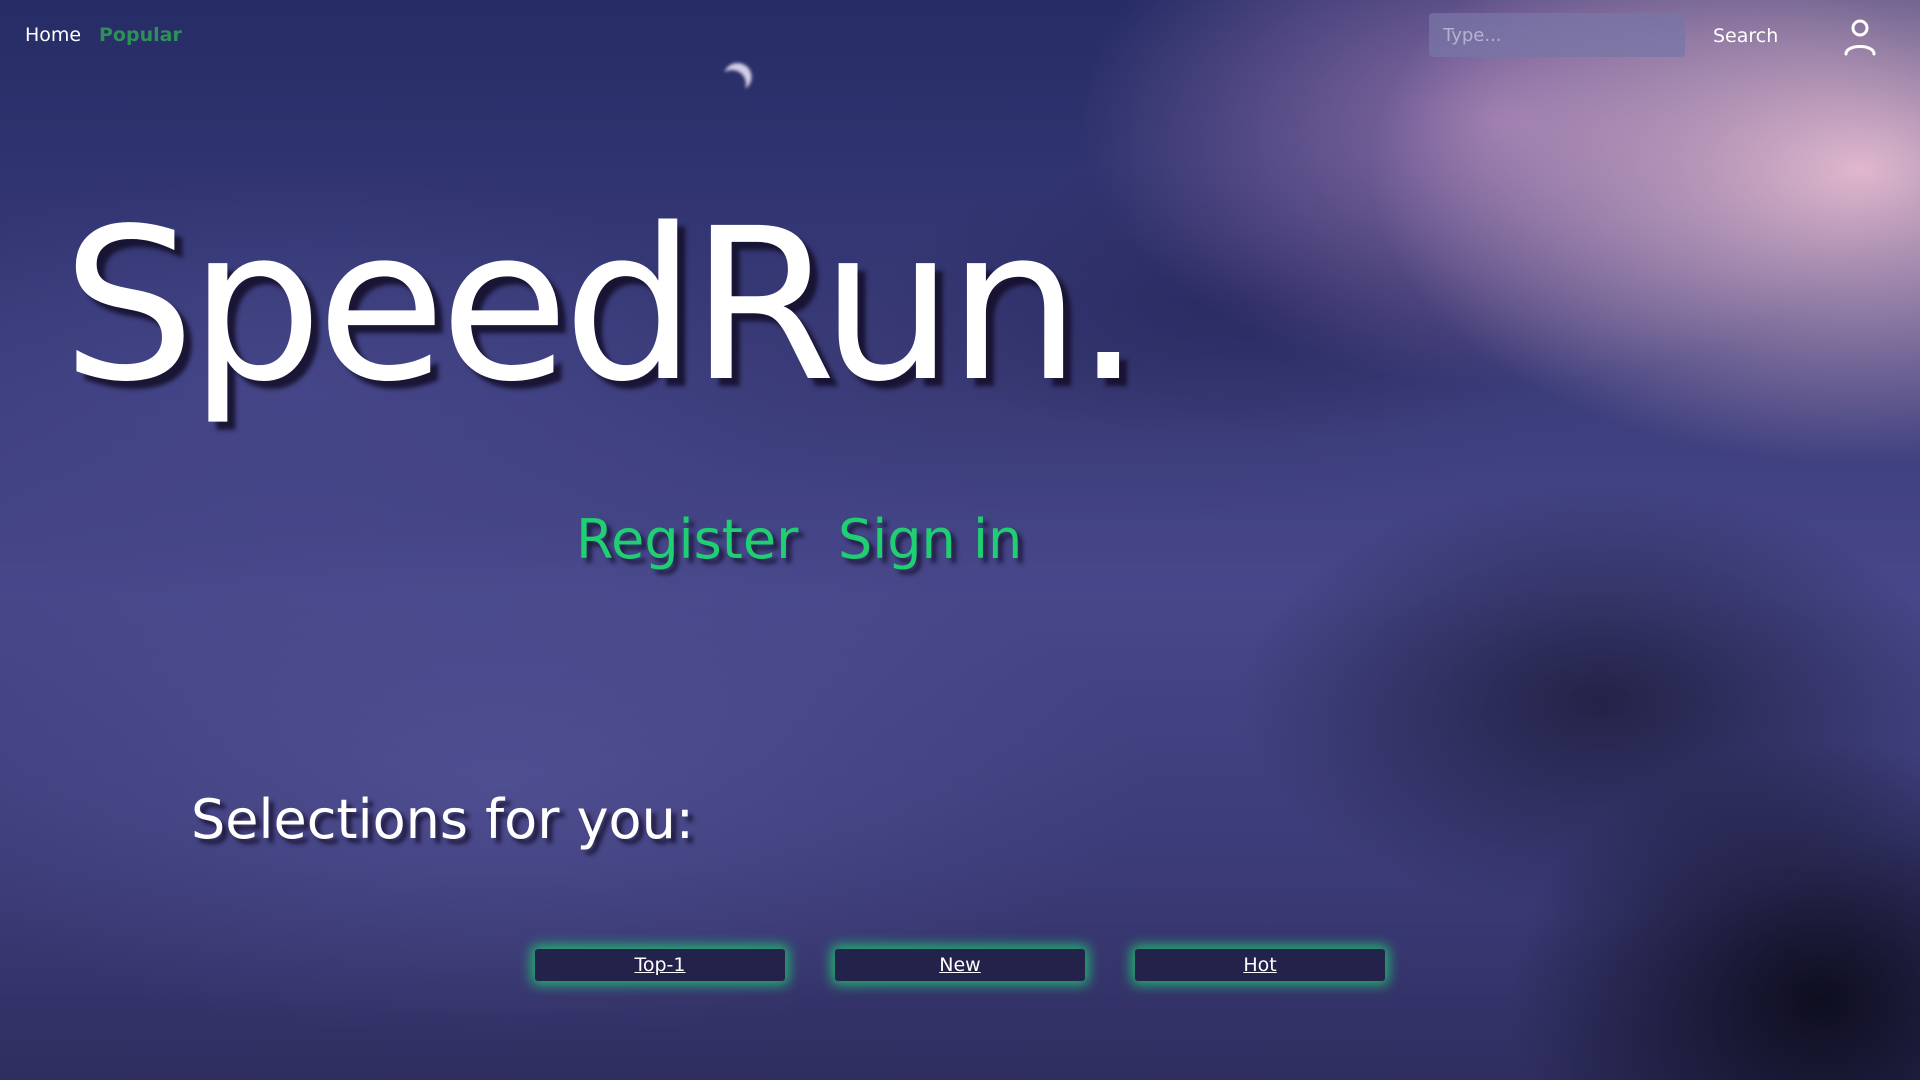 The image size is (1920, 1080). I want to click on register-link: Register, so click(687, 540).